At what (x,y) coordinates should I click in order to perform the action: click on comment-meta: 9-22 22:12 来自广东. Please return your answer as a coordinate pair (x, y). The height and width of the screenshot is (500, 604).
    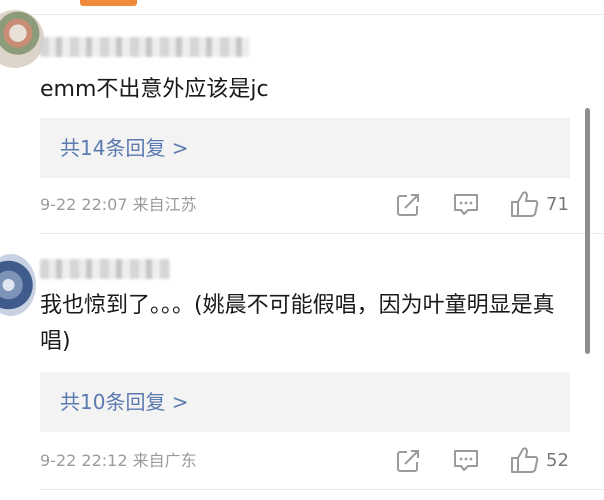
    Looking at the image, I should click on (118, 460).